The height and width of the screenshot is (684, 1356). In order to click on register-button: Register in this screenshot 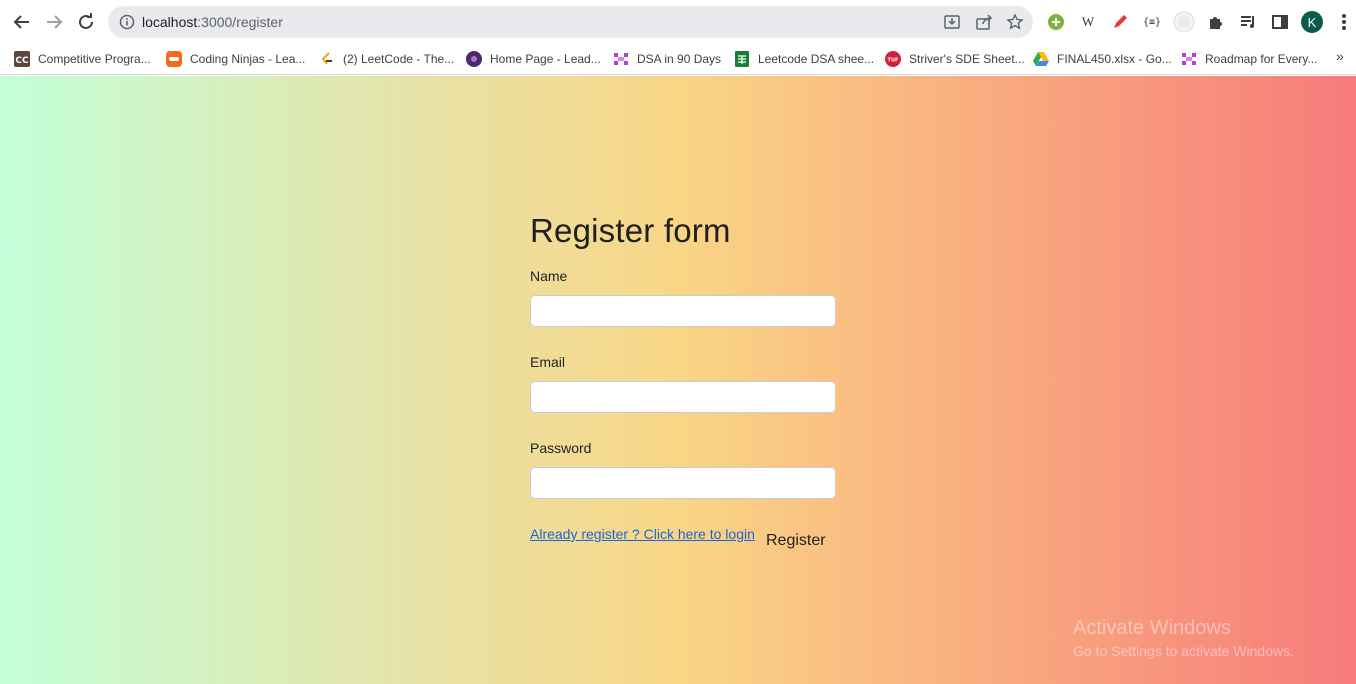, I will do `click(796, 541)`.